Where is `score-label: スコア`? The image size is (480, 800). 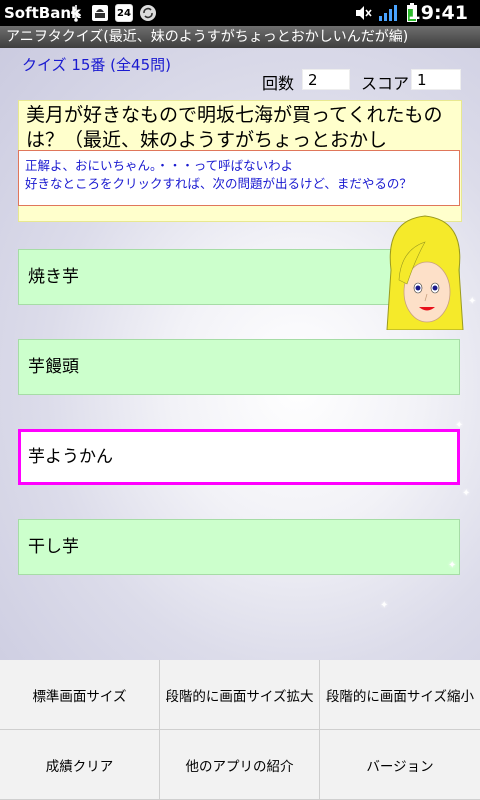
score-label: スコア is located at coordinates (385, 83).